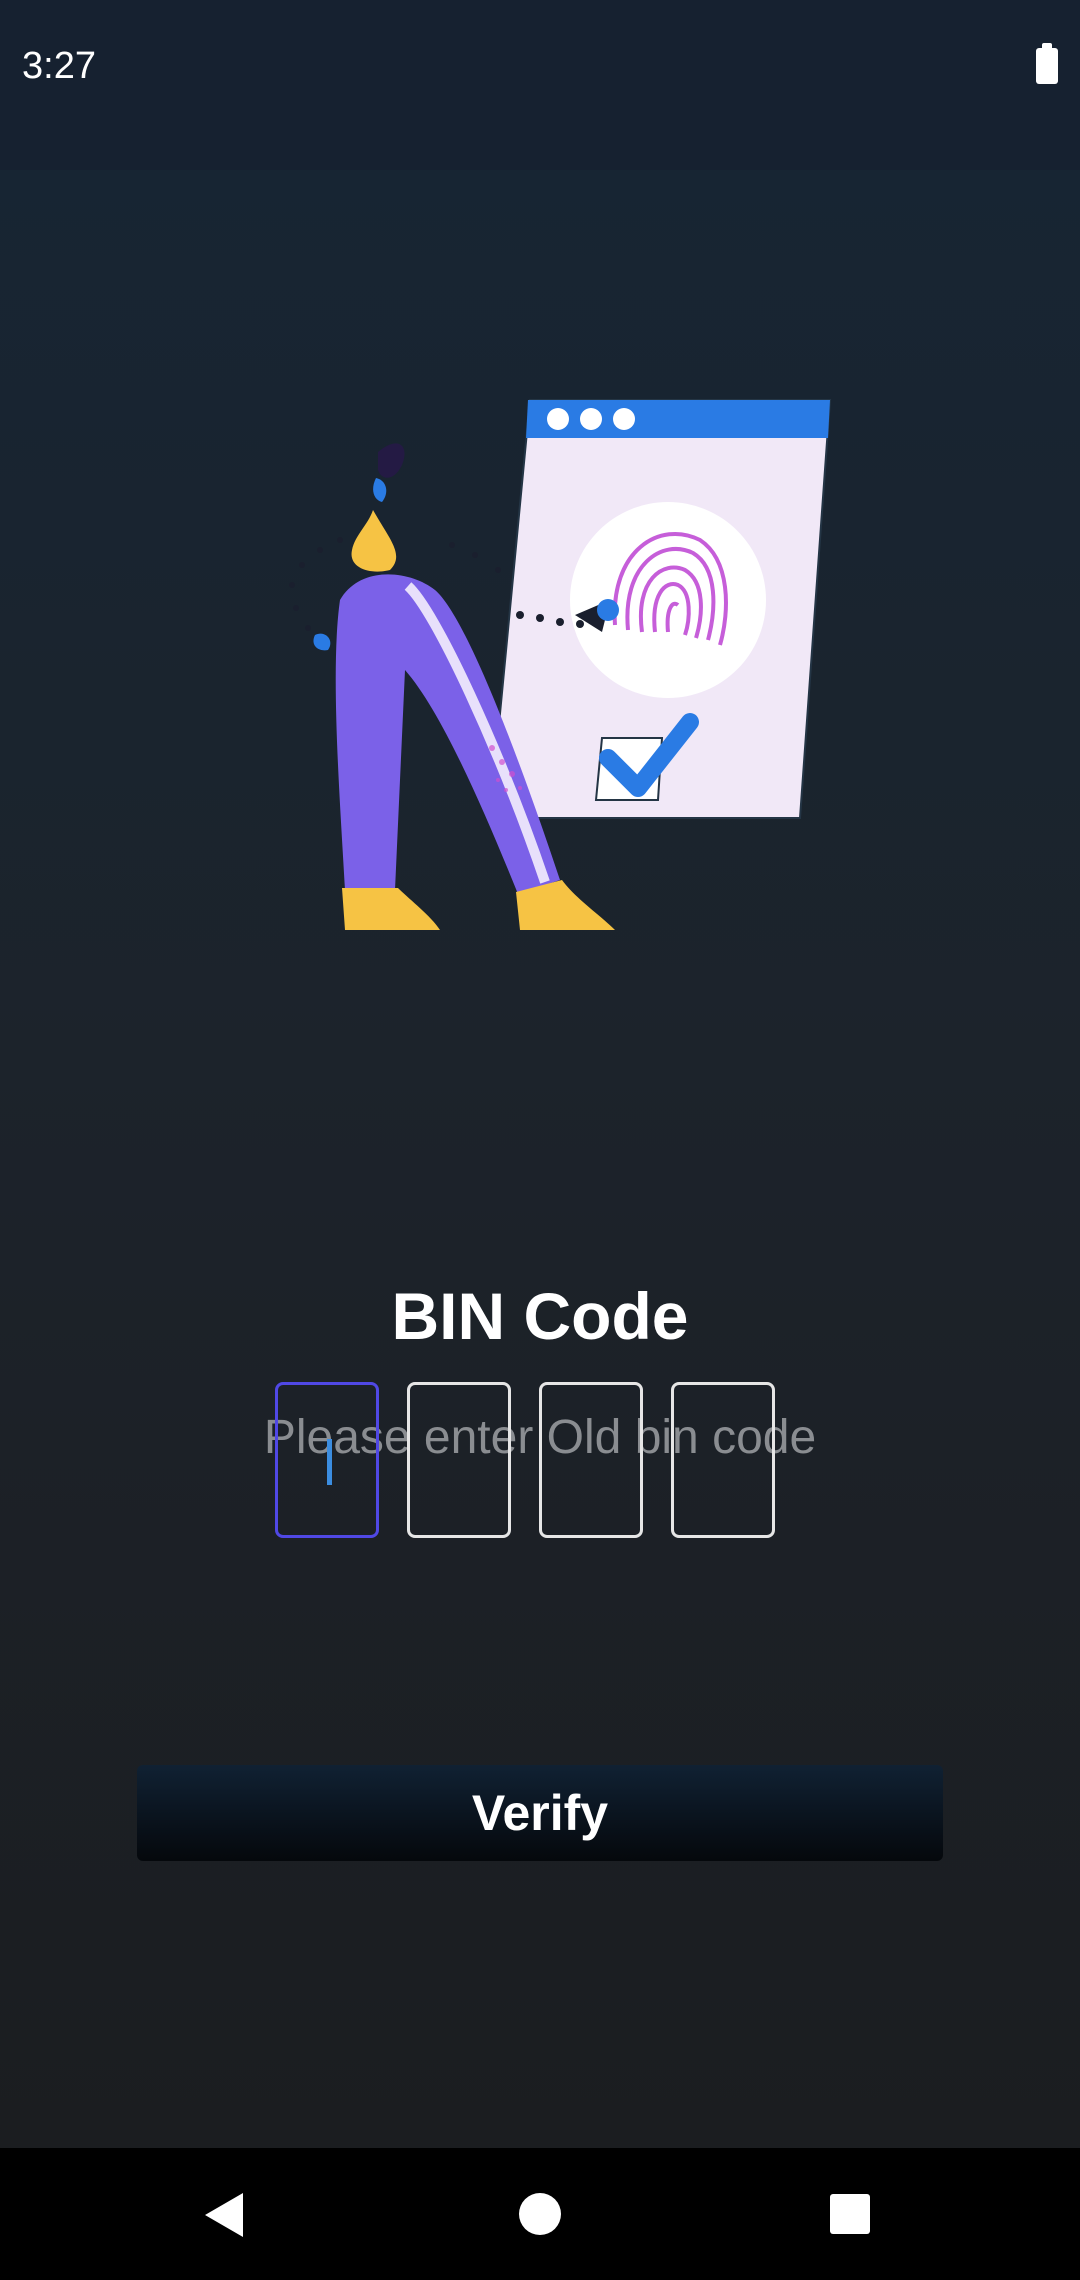  Describe the element at coordinates (850, 2214) in the screenshot. I see `recents-icon` at that location.